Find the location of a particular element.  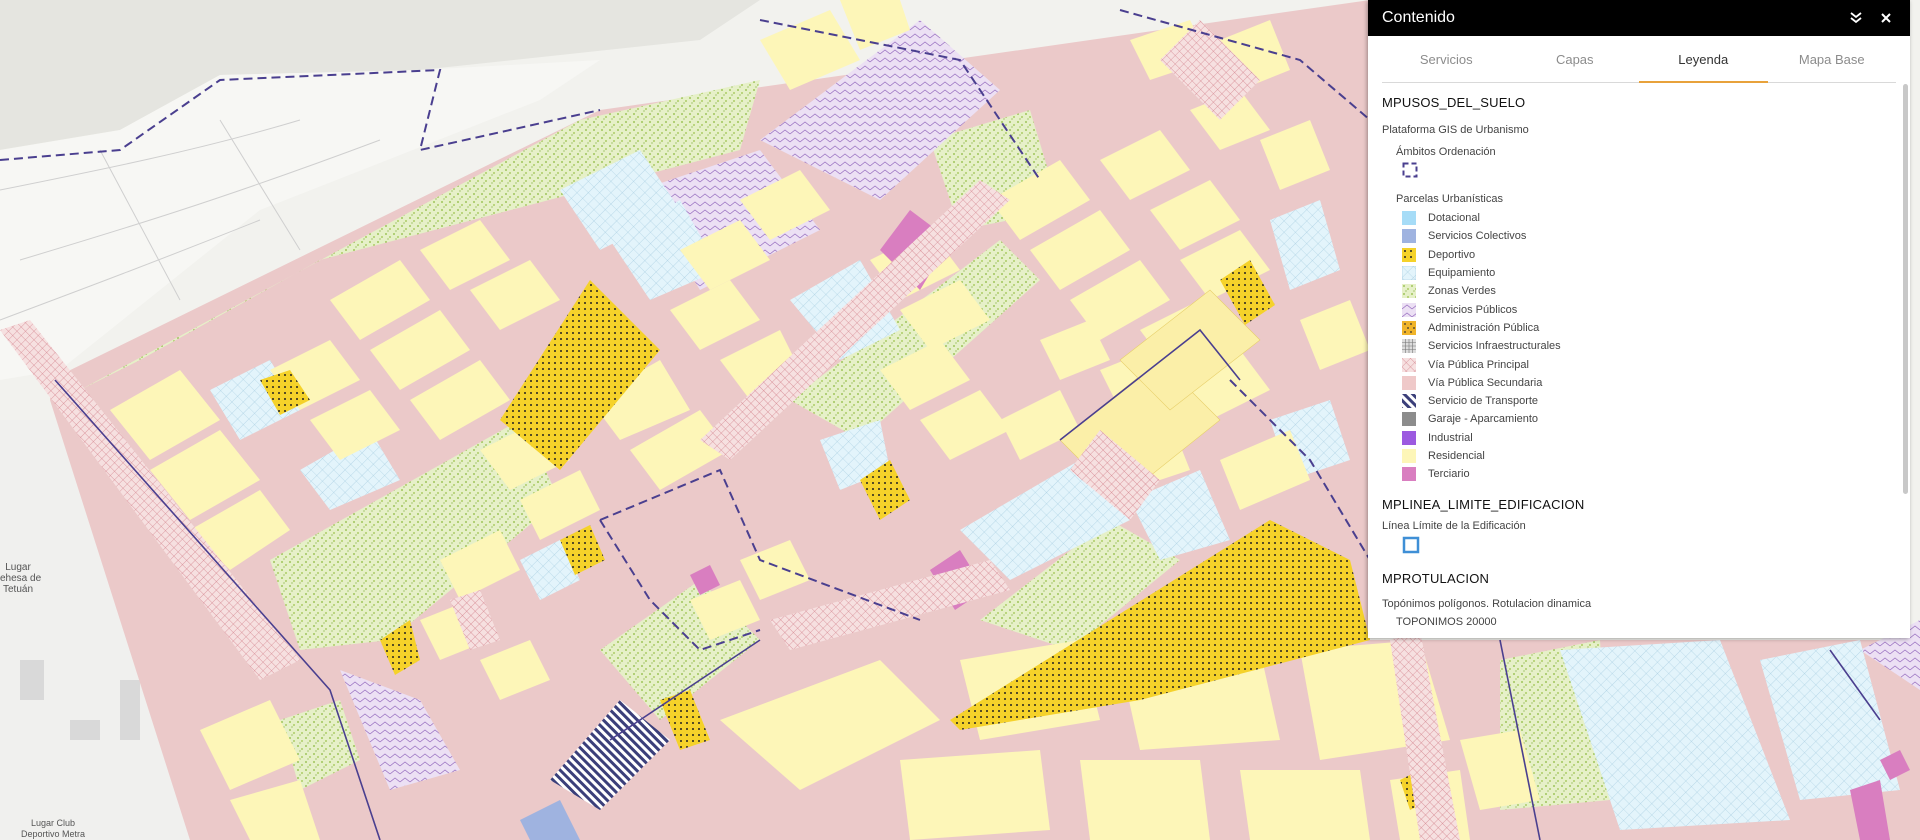

legend-item-label: Servicio de Transporte is located at coordinates (1483, 401).